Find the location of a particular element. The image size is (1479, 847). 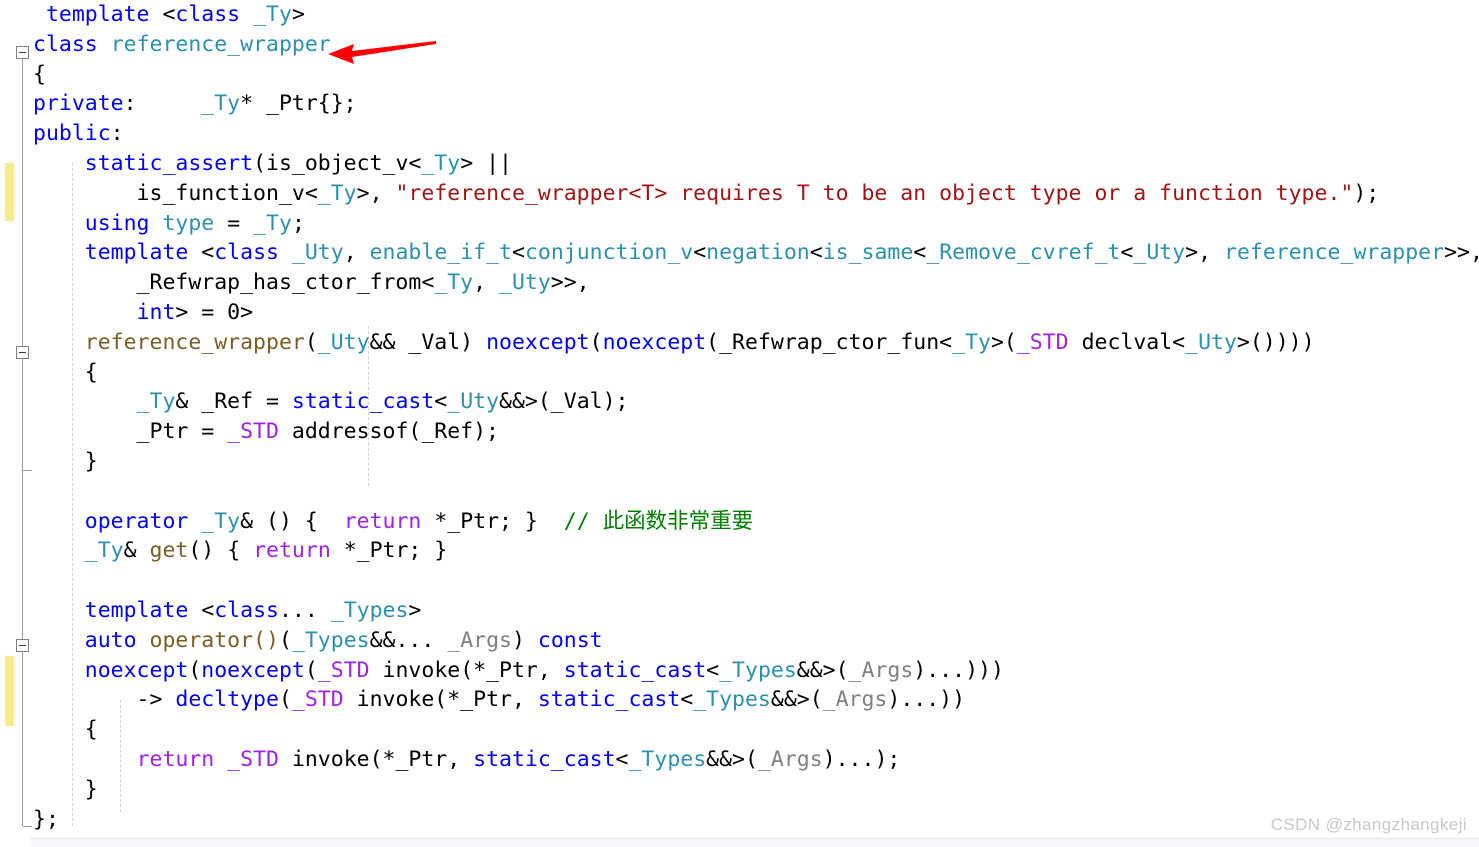

code-token: // 此函数非常重要 is located at coordinates (658, 521).